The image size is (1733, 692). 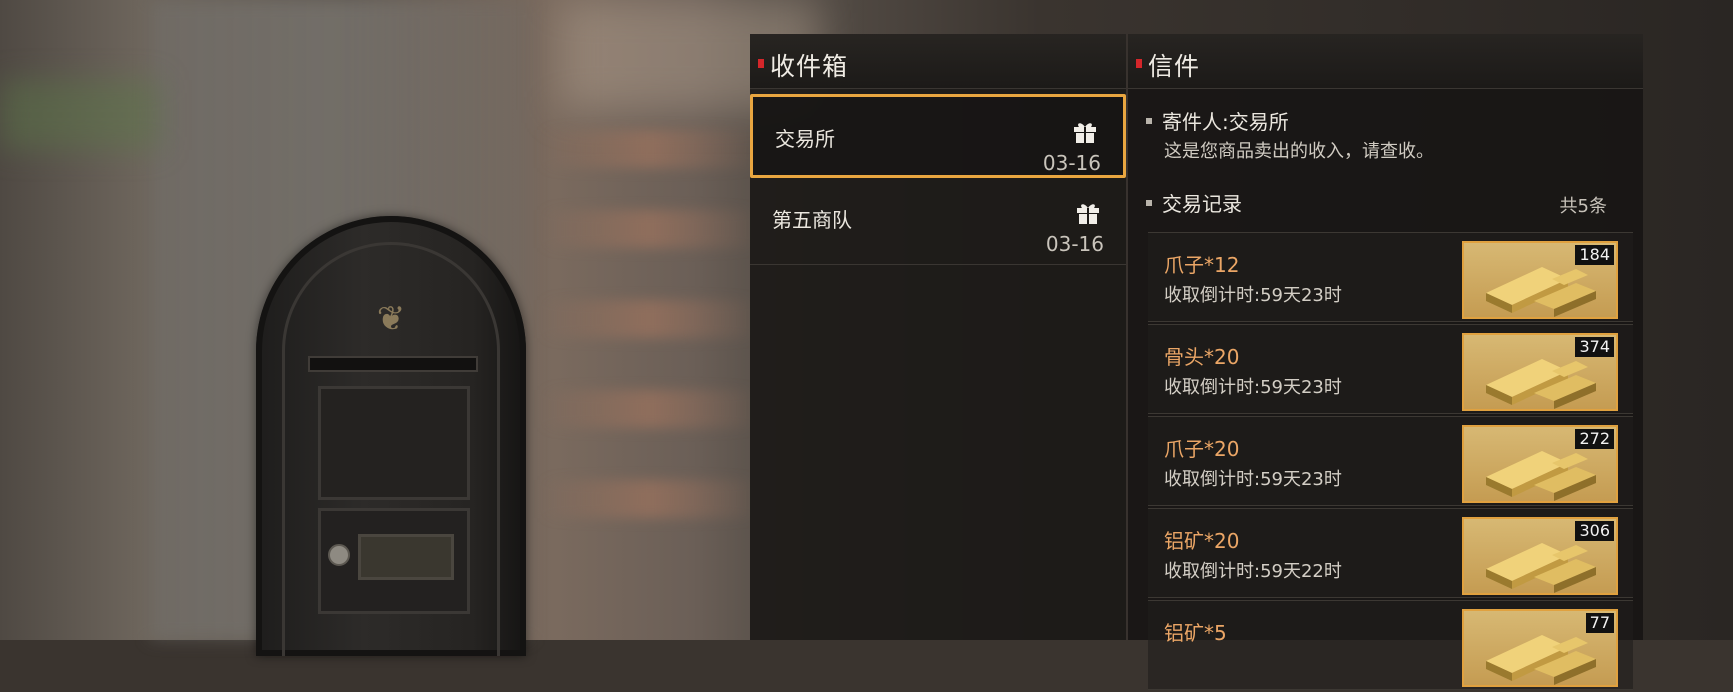 What do you see at coordinates (938, 61) in the screenshot?
I see `inbox-header: 收件箱` at bounding box center [938, 61].